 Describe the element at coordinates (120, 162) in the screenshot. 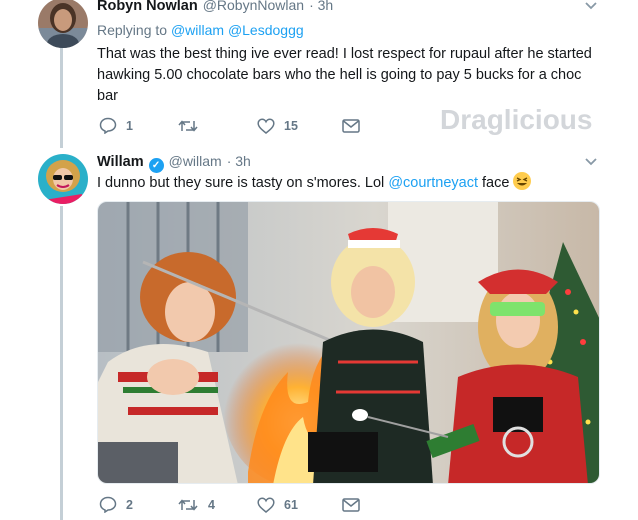

I see `tweet2-author-name: Willam` at that location.